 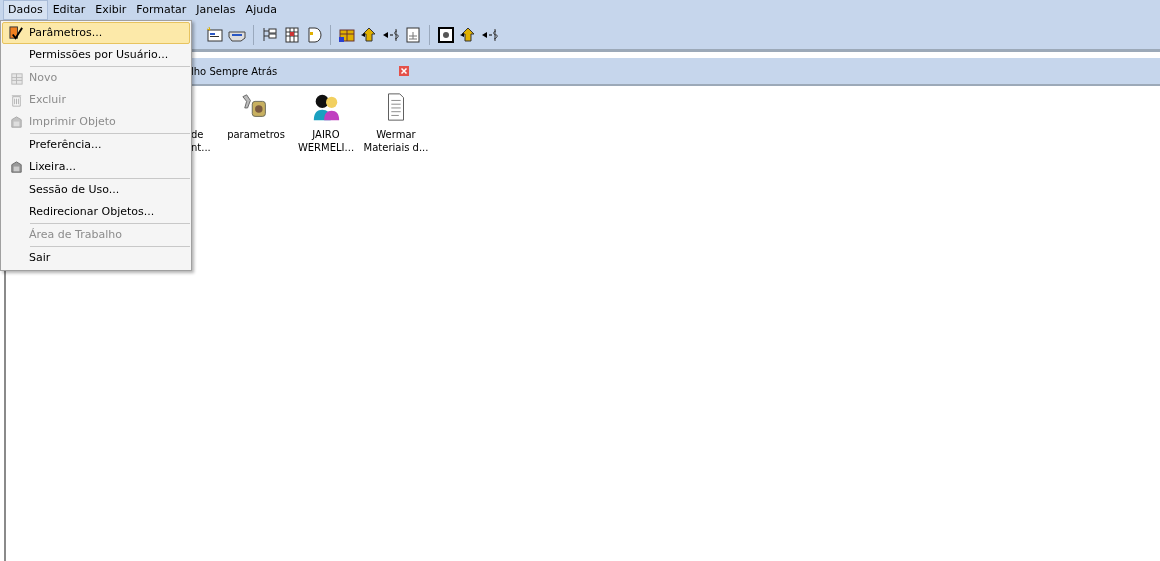 I want to click on menu-item: Janelas, so click(x=216, y=10).